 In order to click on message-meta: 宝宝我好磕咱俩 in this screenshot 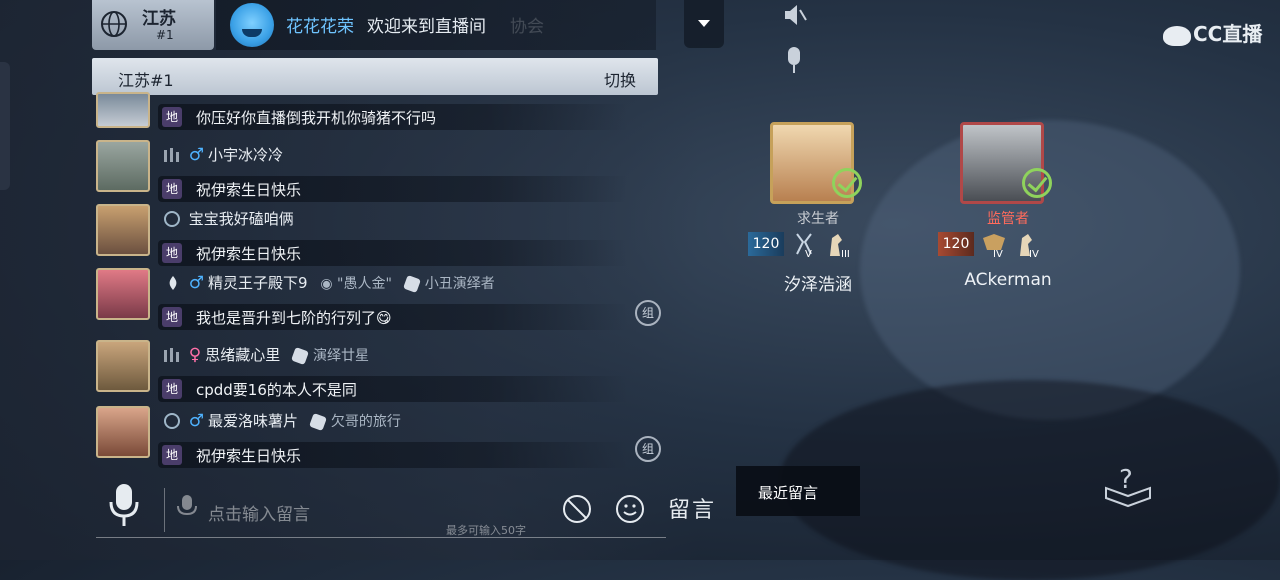, I will do `click(228, 219)`.